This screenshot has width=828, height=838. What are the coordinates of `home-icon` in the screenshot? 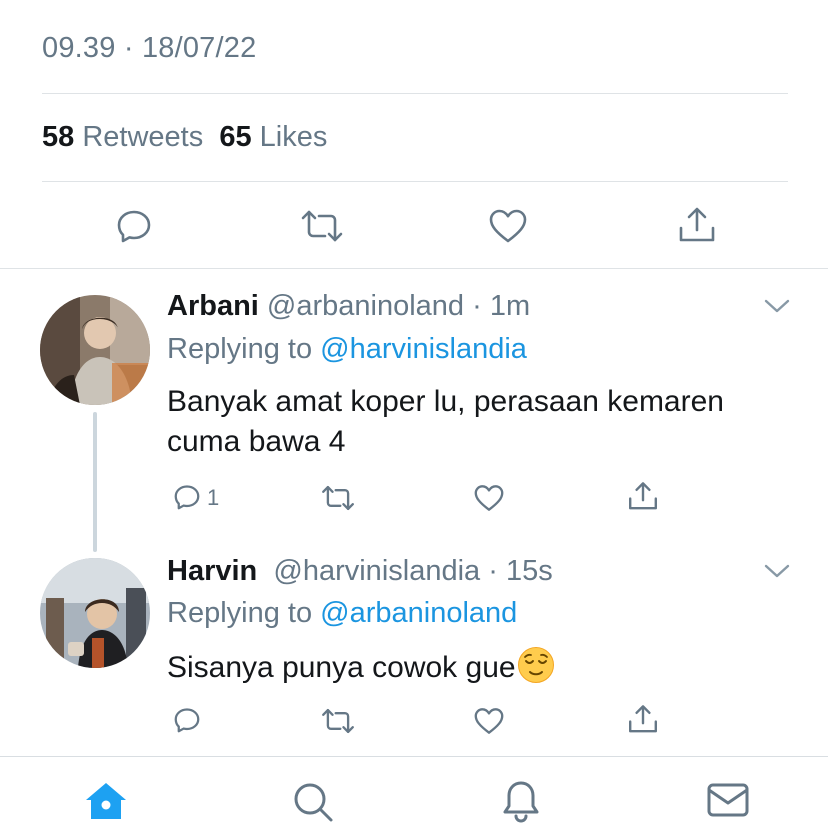 It's located at (106, 801).